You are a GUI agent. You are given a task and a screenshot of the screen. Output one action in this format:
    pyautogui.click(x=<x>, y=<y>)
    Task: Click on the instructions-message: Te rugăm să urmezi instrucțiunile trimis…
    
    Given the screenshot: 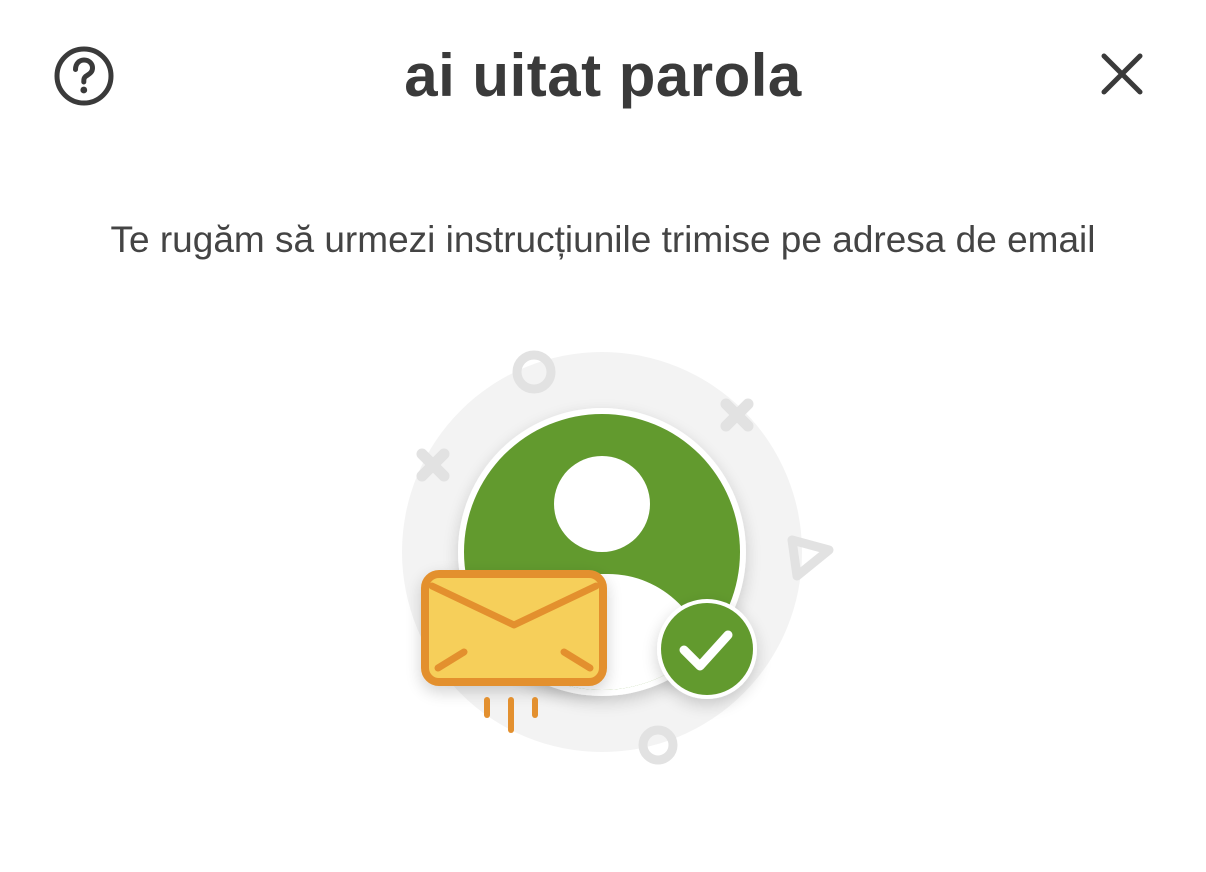 What is the action you would take?
    pyautogui.click(x=603, y=239)
    